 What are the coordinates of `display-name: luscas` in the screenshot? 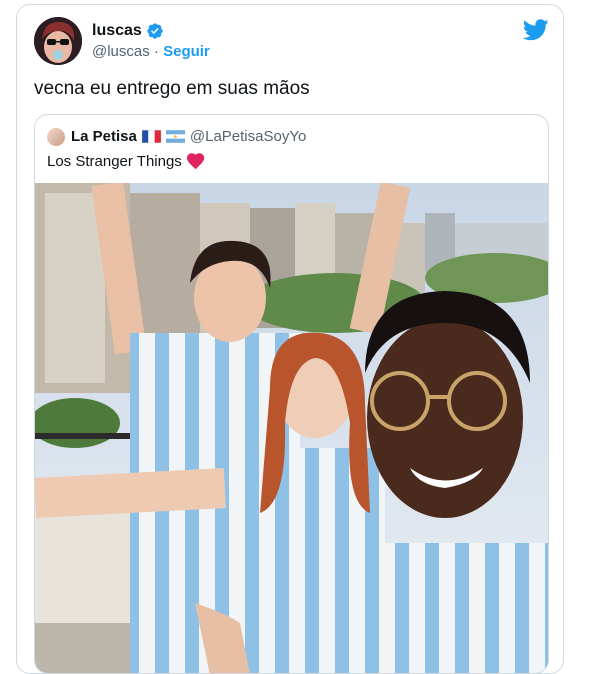 It's located at (117, 31).